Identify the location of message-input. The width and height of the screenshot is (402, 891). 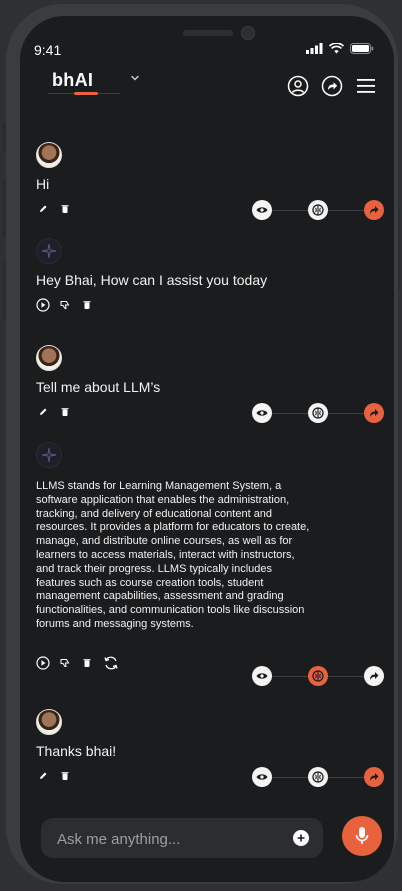
(167, 839).